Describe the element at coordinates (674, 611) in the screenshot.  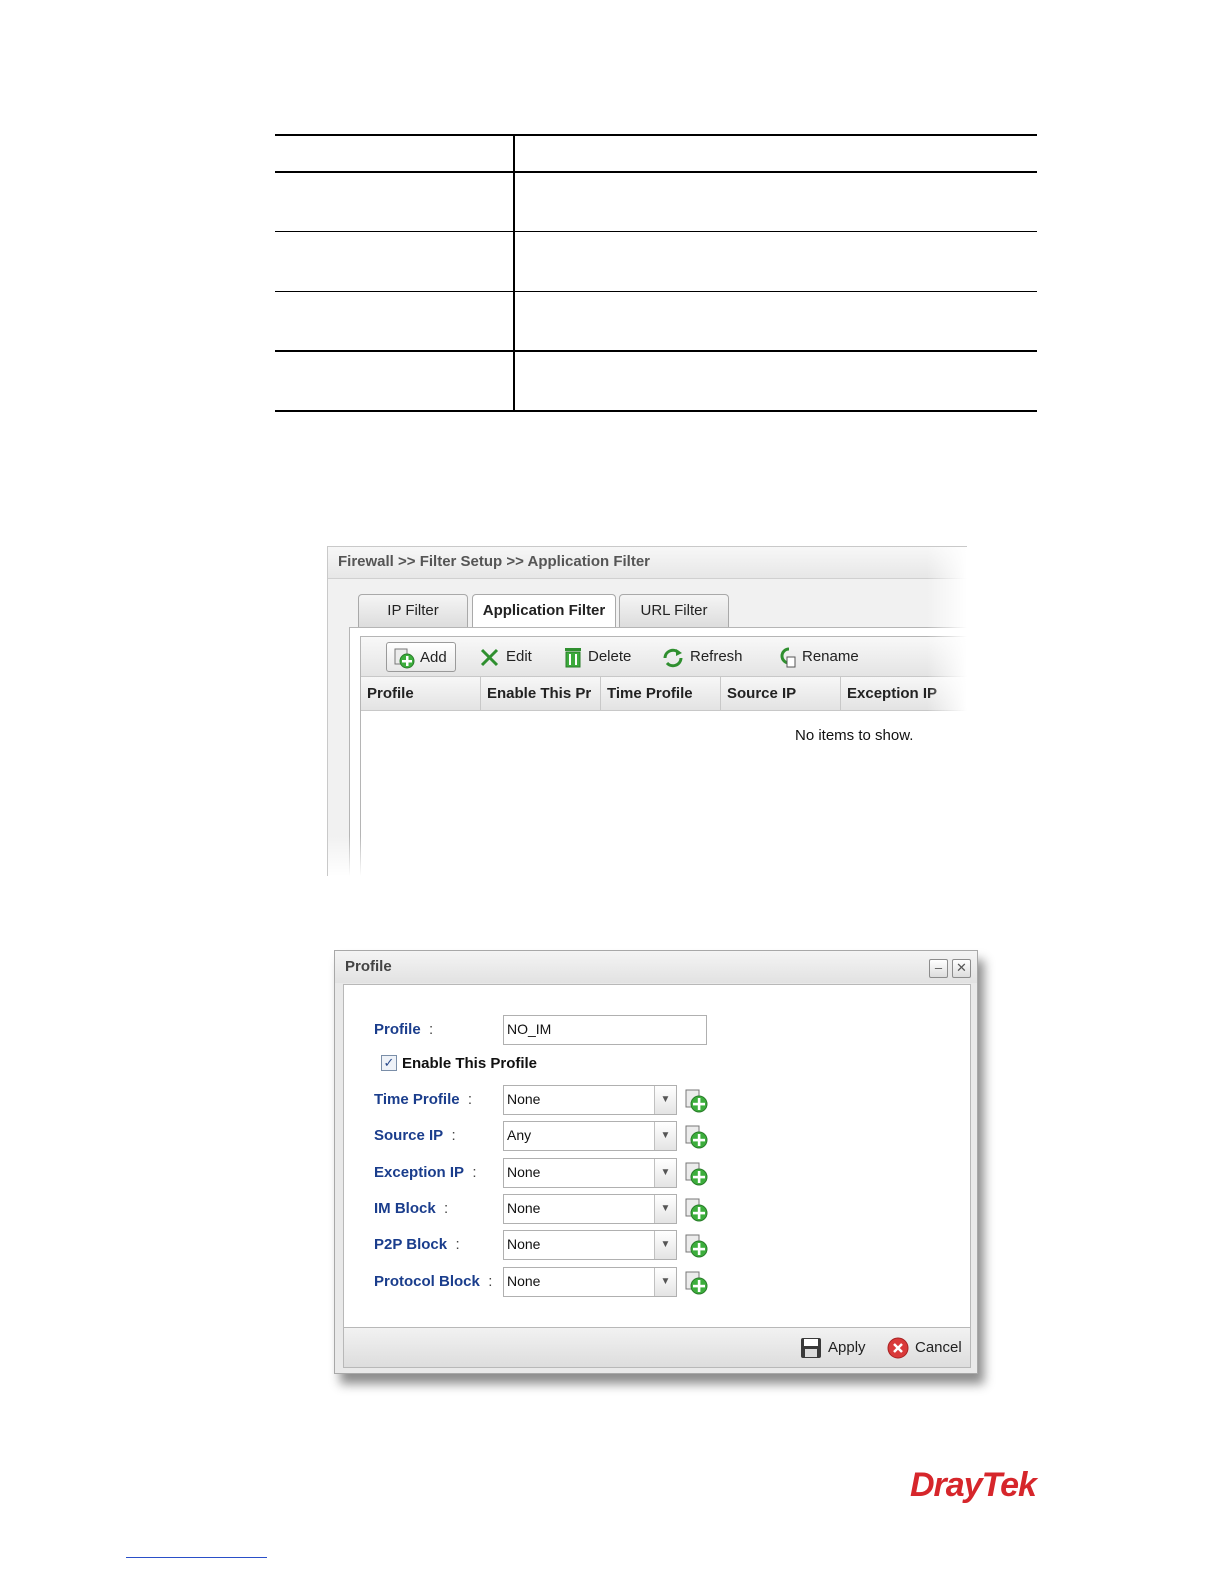
I see `tab-url-filter: URL Filter` at that location.